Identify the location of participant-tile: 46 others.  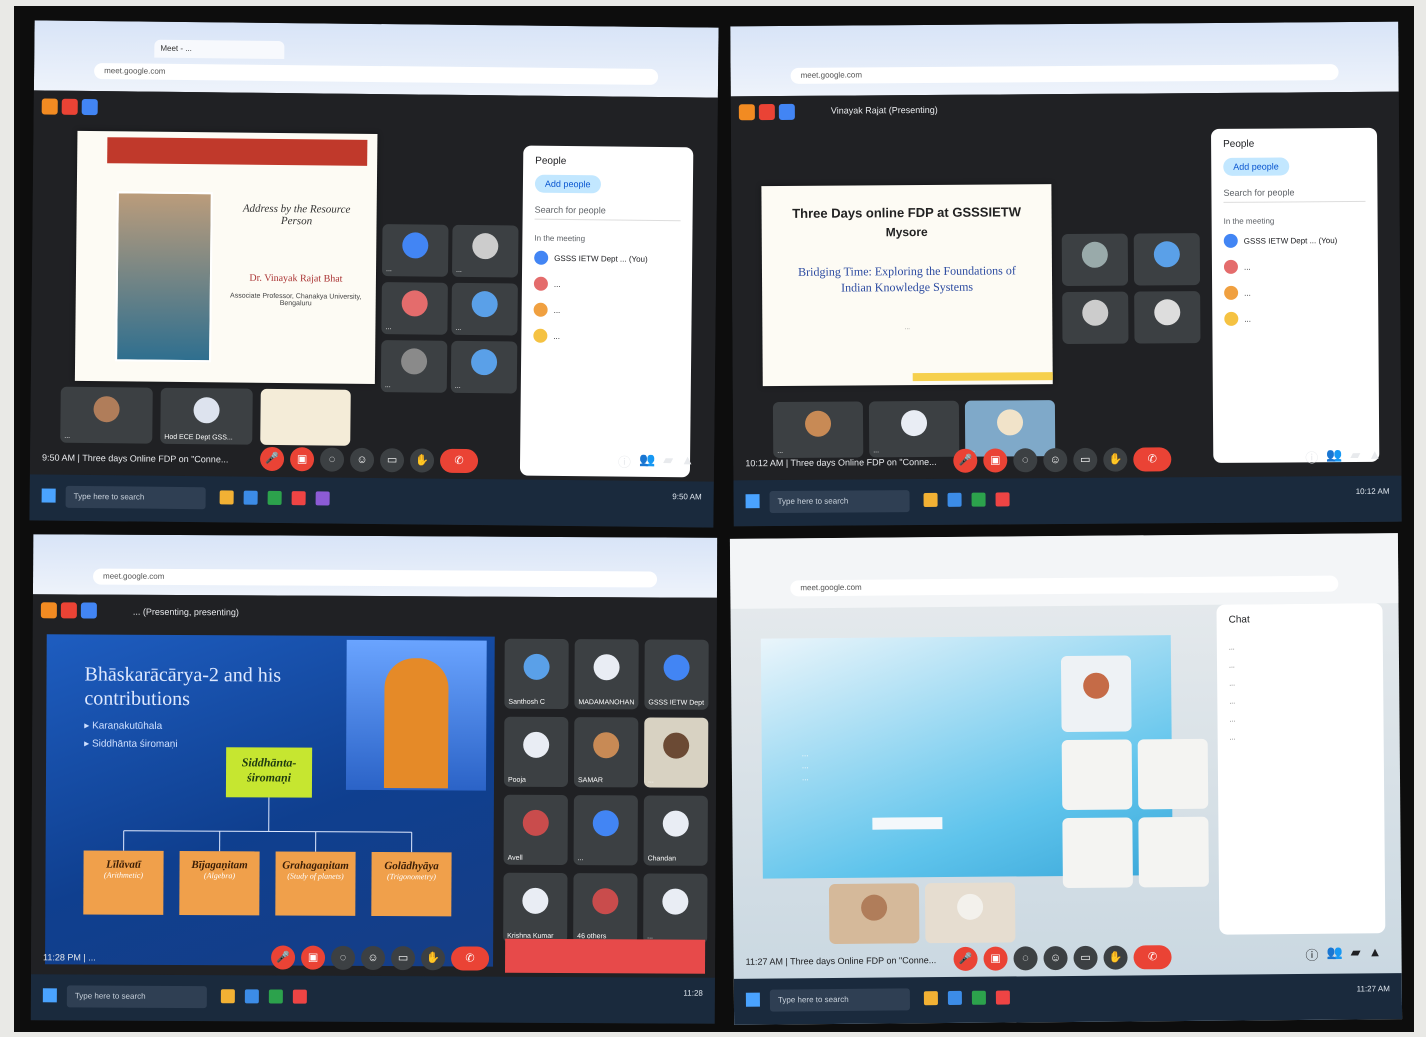
(605, 908).